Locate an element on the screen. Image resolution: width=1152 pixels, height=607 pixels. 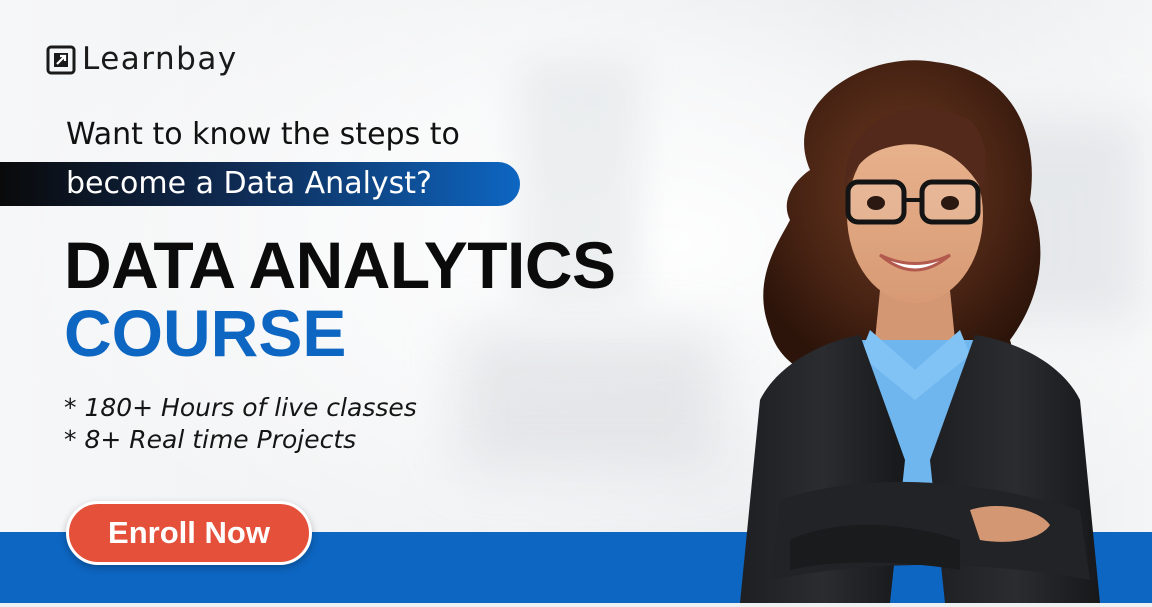
tagline-line-2: become a Data Analyst? is located at coordinates (249, 183).